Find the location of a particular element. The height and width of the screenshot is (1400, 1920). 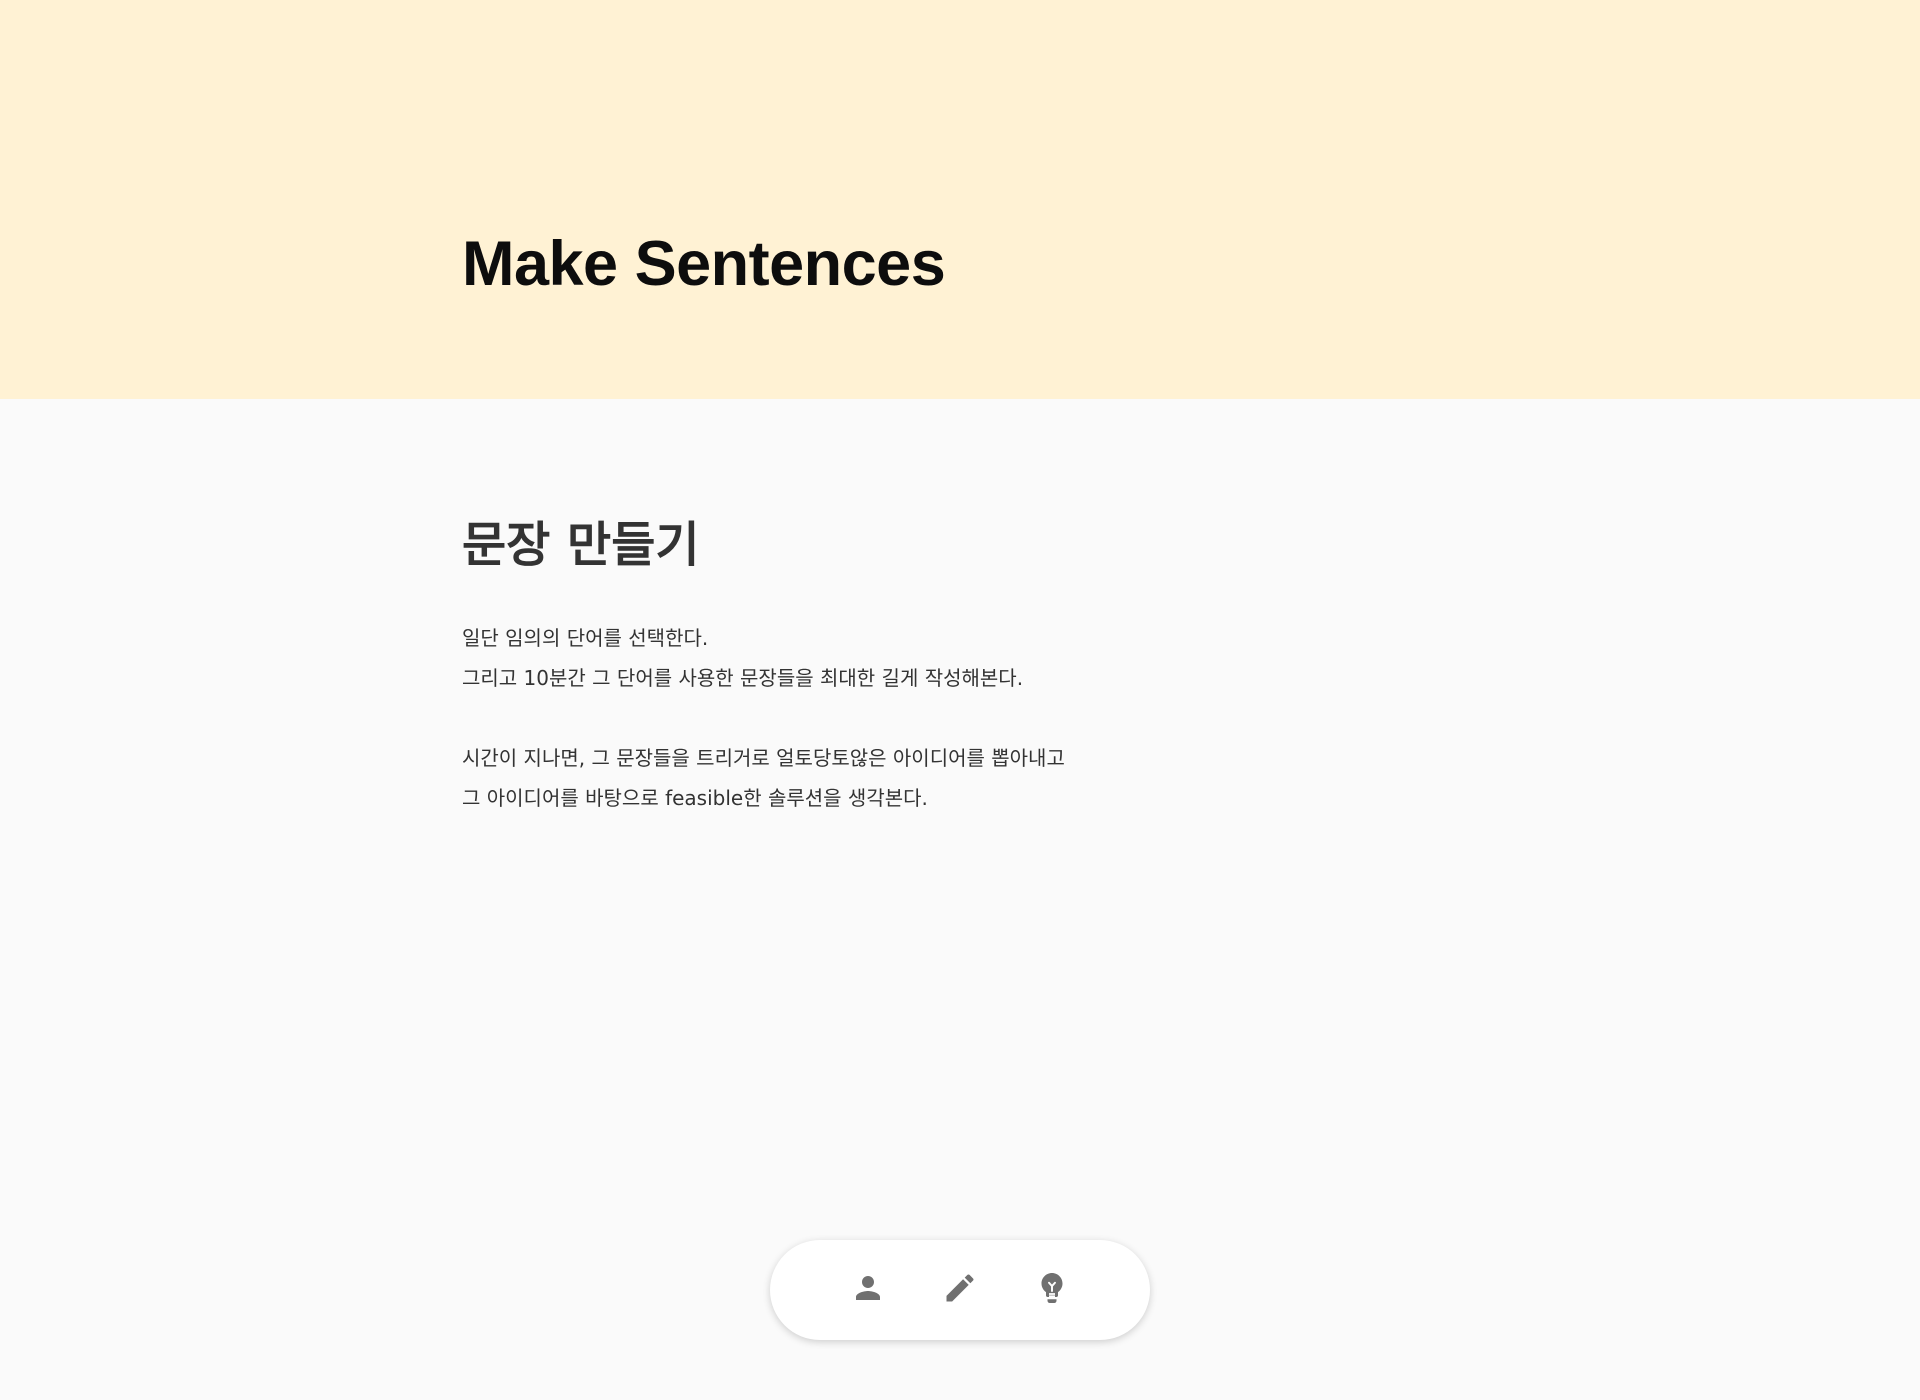

paragraph-line: 시간이 지나면, 그 문장들을 트리거로 얼토당토않은 아이디어를 뽑아내고 is located at coordinates (763, 758).